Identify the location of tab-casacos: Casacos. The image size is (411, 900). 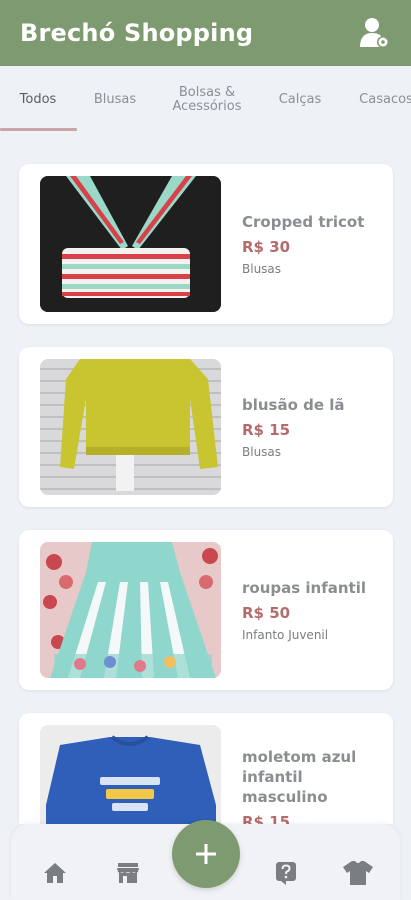
(380, 100).